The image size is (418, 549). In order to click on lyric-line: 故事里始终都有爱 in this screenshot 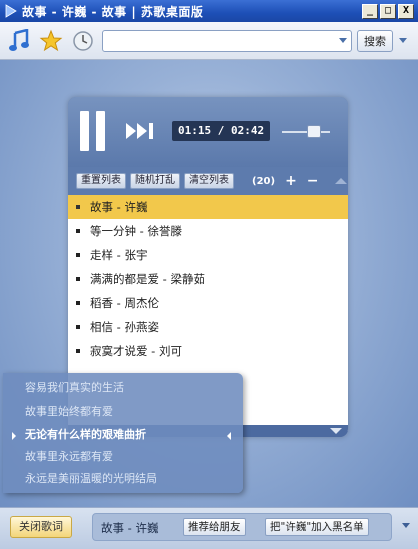, I will do `click(69, 411)`.